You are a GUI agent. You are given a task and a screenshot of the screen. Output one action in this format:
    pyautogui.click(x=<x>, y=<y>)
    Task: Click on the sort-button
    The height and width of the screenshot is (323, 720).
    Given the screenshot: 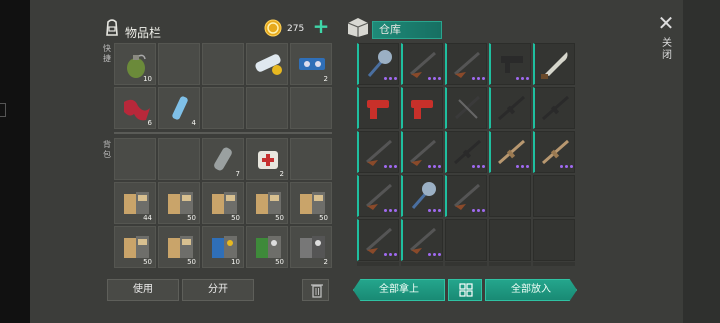 What is the action you would take?
    pyautogui.click(x=465, y=290)
    